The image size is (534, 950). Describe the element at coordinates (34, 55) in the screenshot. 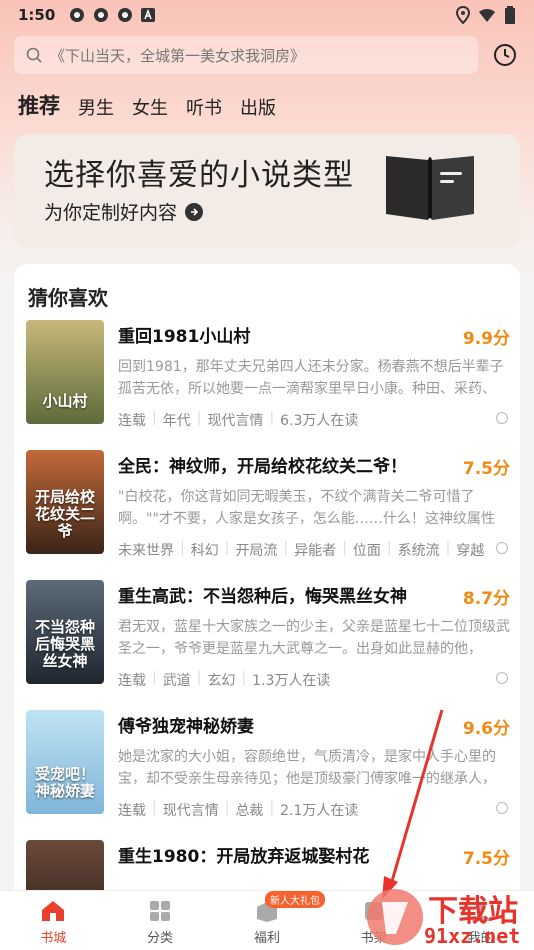

I see `search-icon` at that location.